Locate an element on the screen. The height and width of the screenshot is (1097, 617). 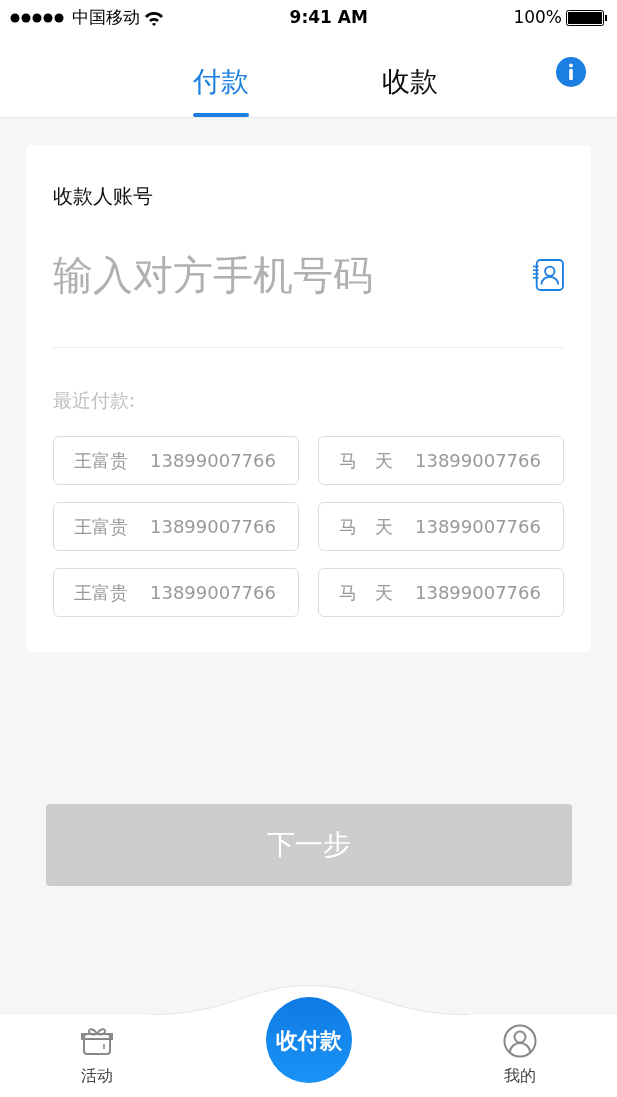
nav-label: 我的 is located at coordinates (520, 1076).